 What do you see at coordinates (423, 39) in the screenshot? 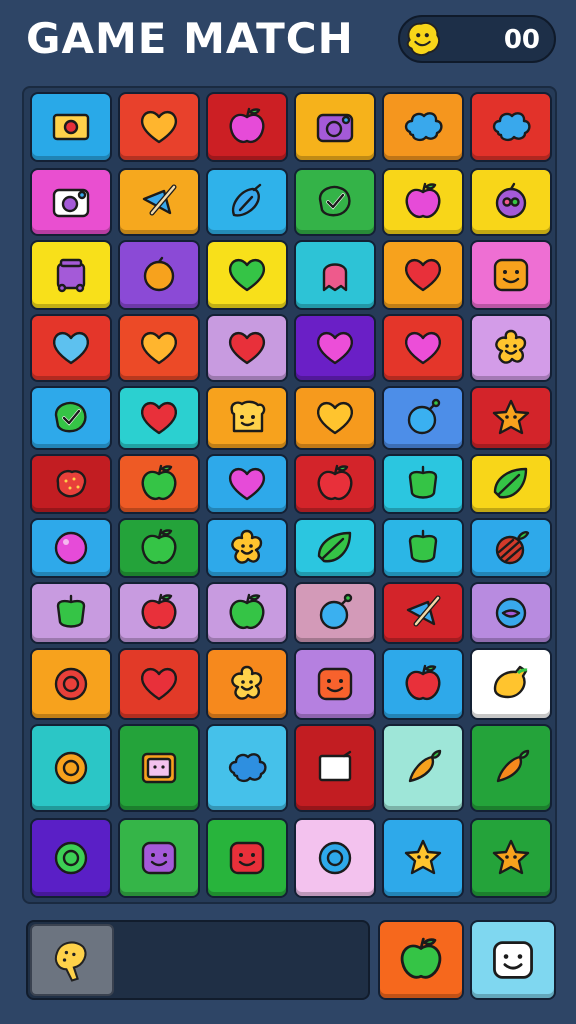
I see `smiley-icon` at bounding box center [423, 39].